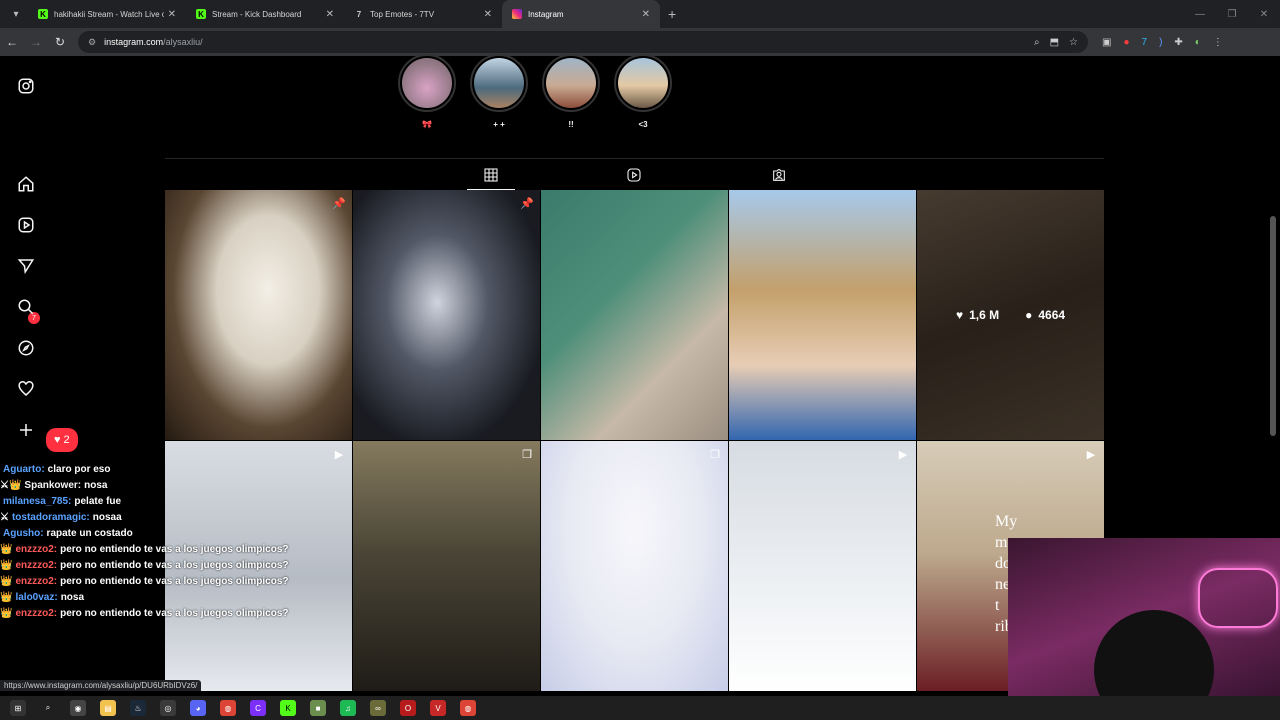  What do you see at coordinates (640, 708) in the screenshot?
I see `windows-taskbar: ⊞ ⌕ ◉ ▤ ♨ ◎ ◕ ◍ C K ■ ♫ ∞ O V ◍` at bounding box center [640, 708].